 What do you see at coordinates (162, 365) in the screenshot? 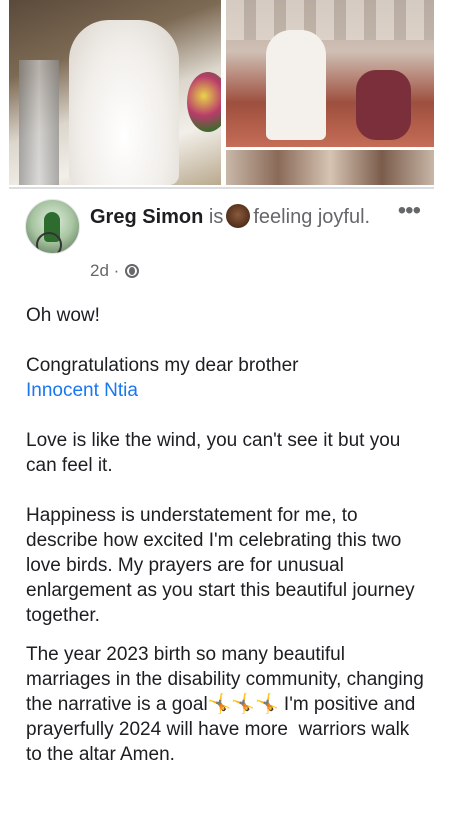
I see `congrats-text: Congratulations my dear brother` at bounding box center [162, 365].